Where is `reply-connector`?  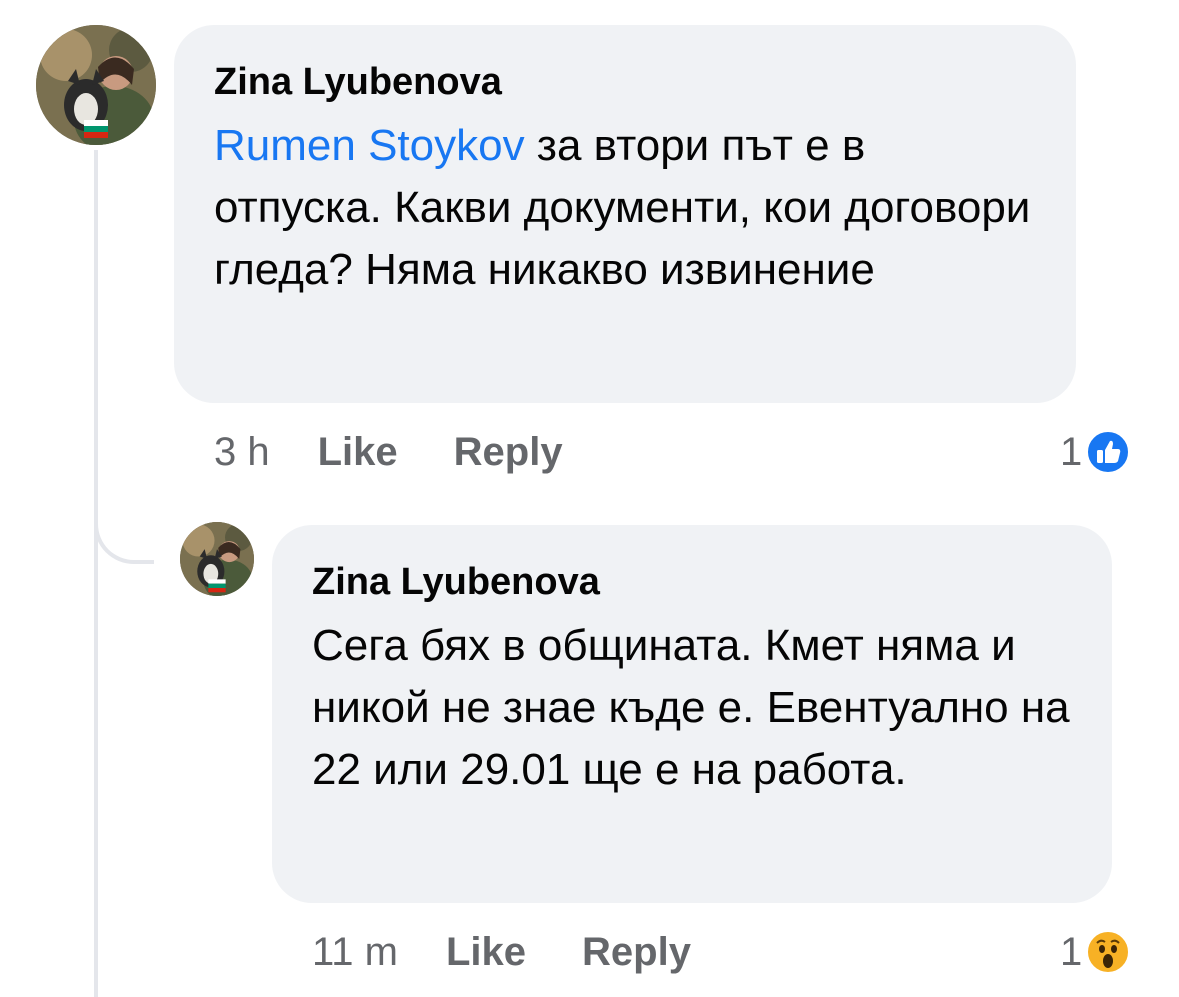 reply-connector is located at coordinates (124, 532).